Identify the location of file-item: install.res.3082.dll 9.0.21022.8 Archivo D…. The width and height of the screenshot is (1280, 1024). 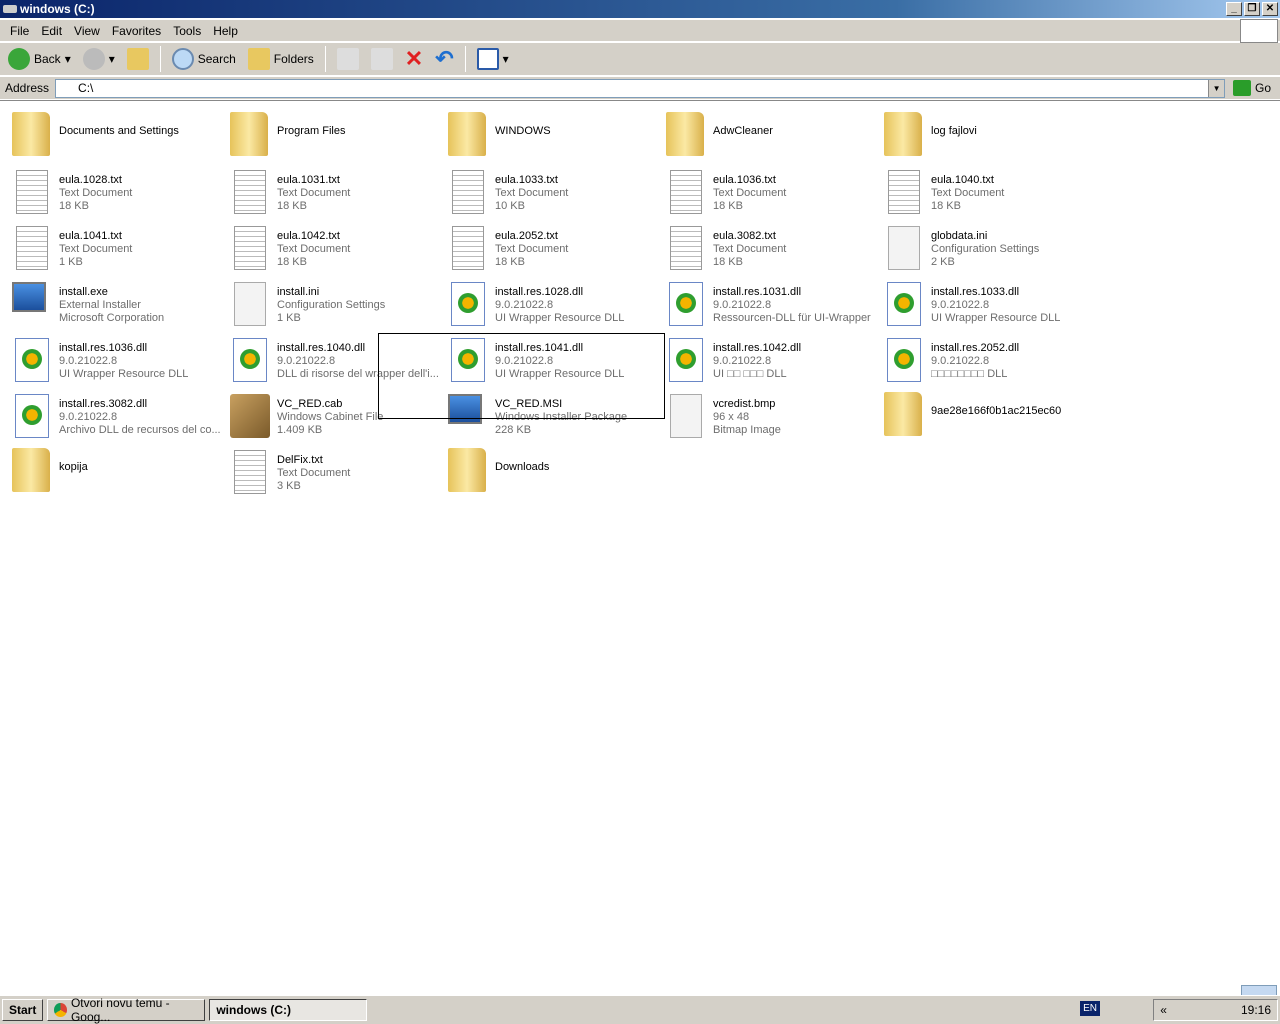
(117, 416).